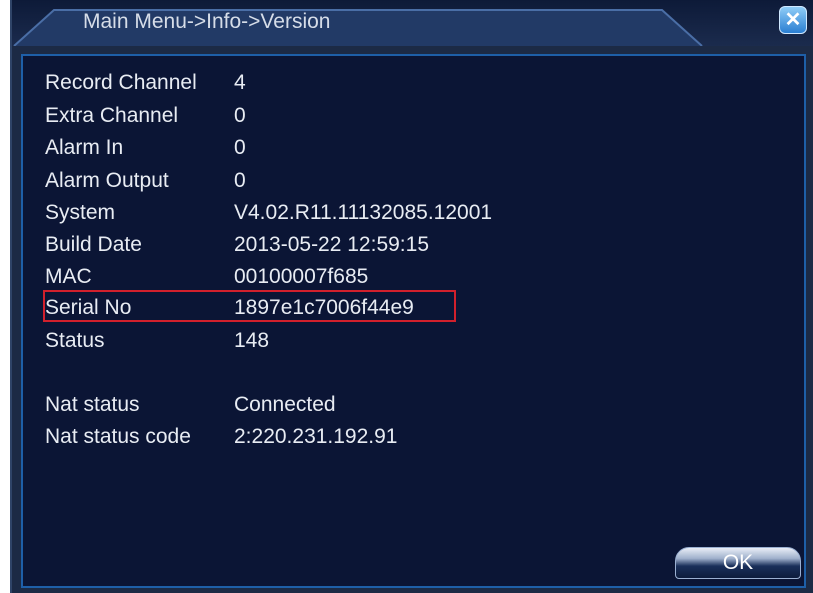  I want to click on info-value: Connected, so click(285, 404).